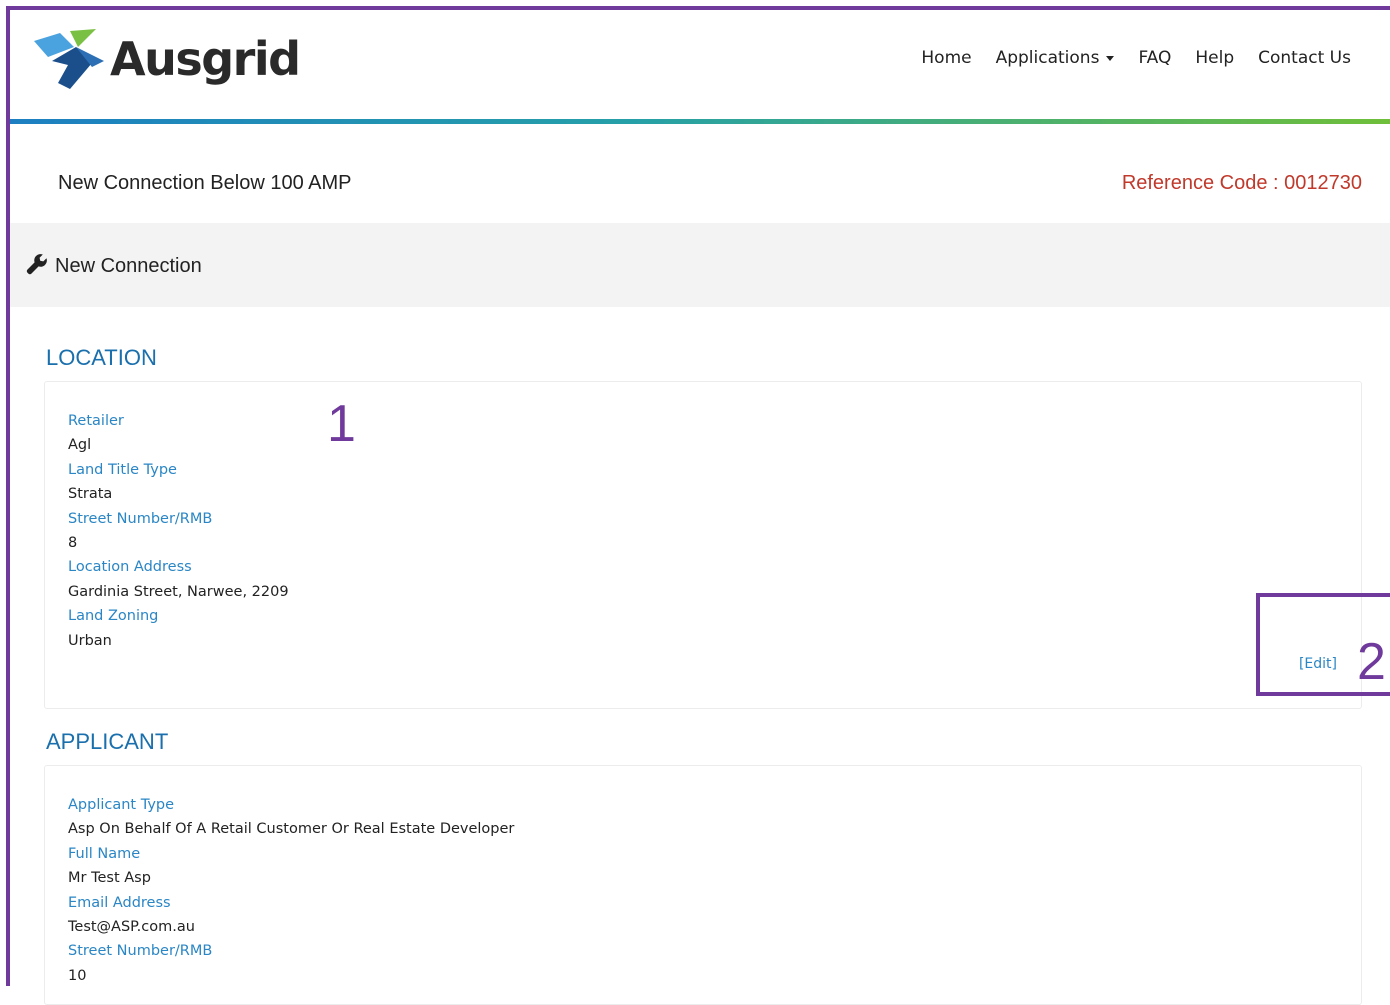  I want to click on ausgrid-logo-icon, so click(69, 59).